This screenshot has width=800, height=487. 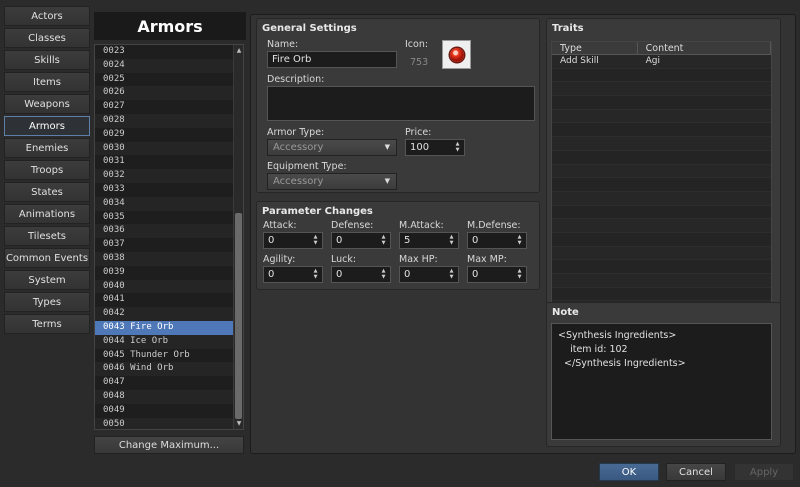 I want to click on list-item: 0032, so click(x=169, y=176).